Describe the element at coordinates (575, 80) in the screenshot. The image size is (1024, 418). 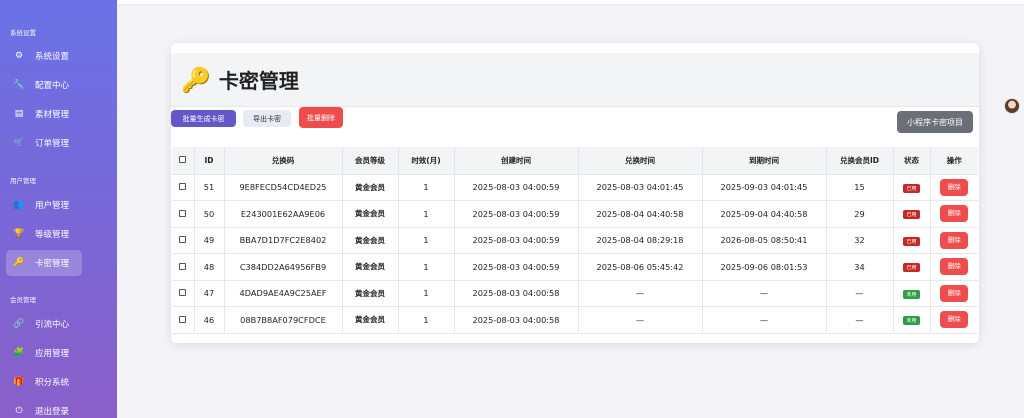
I see `page-header: 🔑 卡密管理` at that location.